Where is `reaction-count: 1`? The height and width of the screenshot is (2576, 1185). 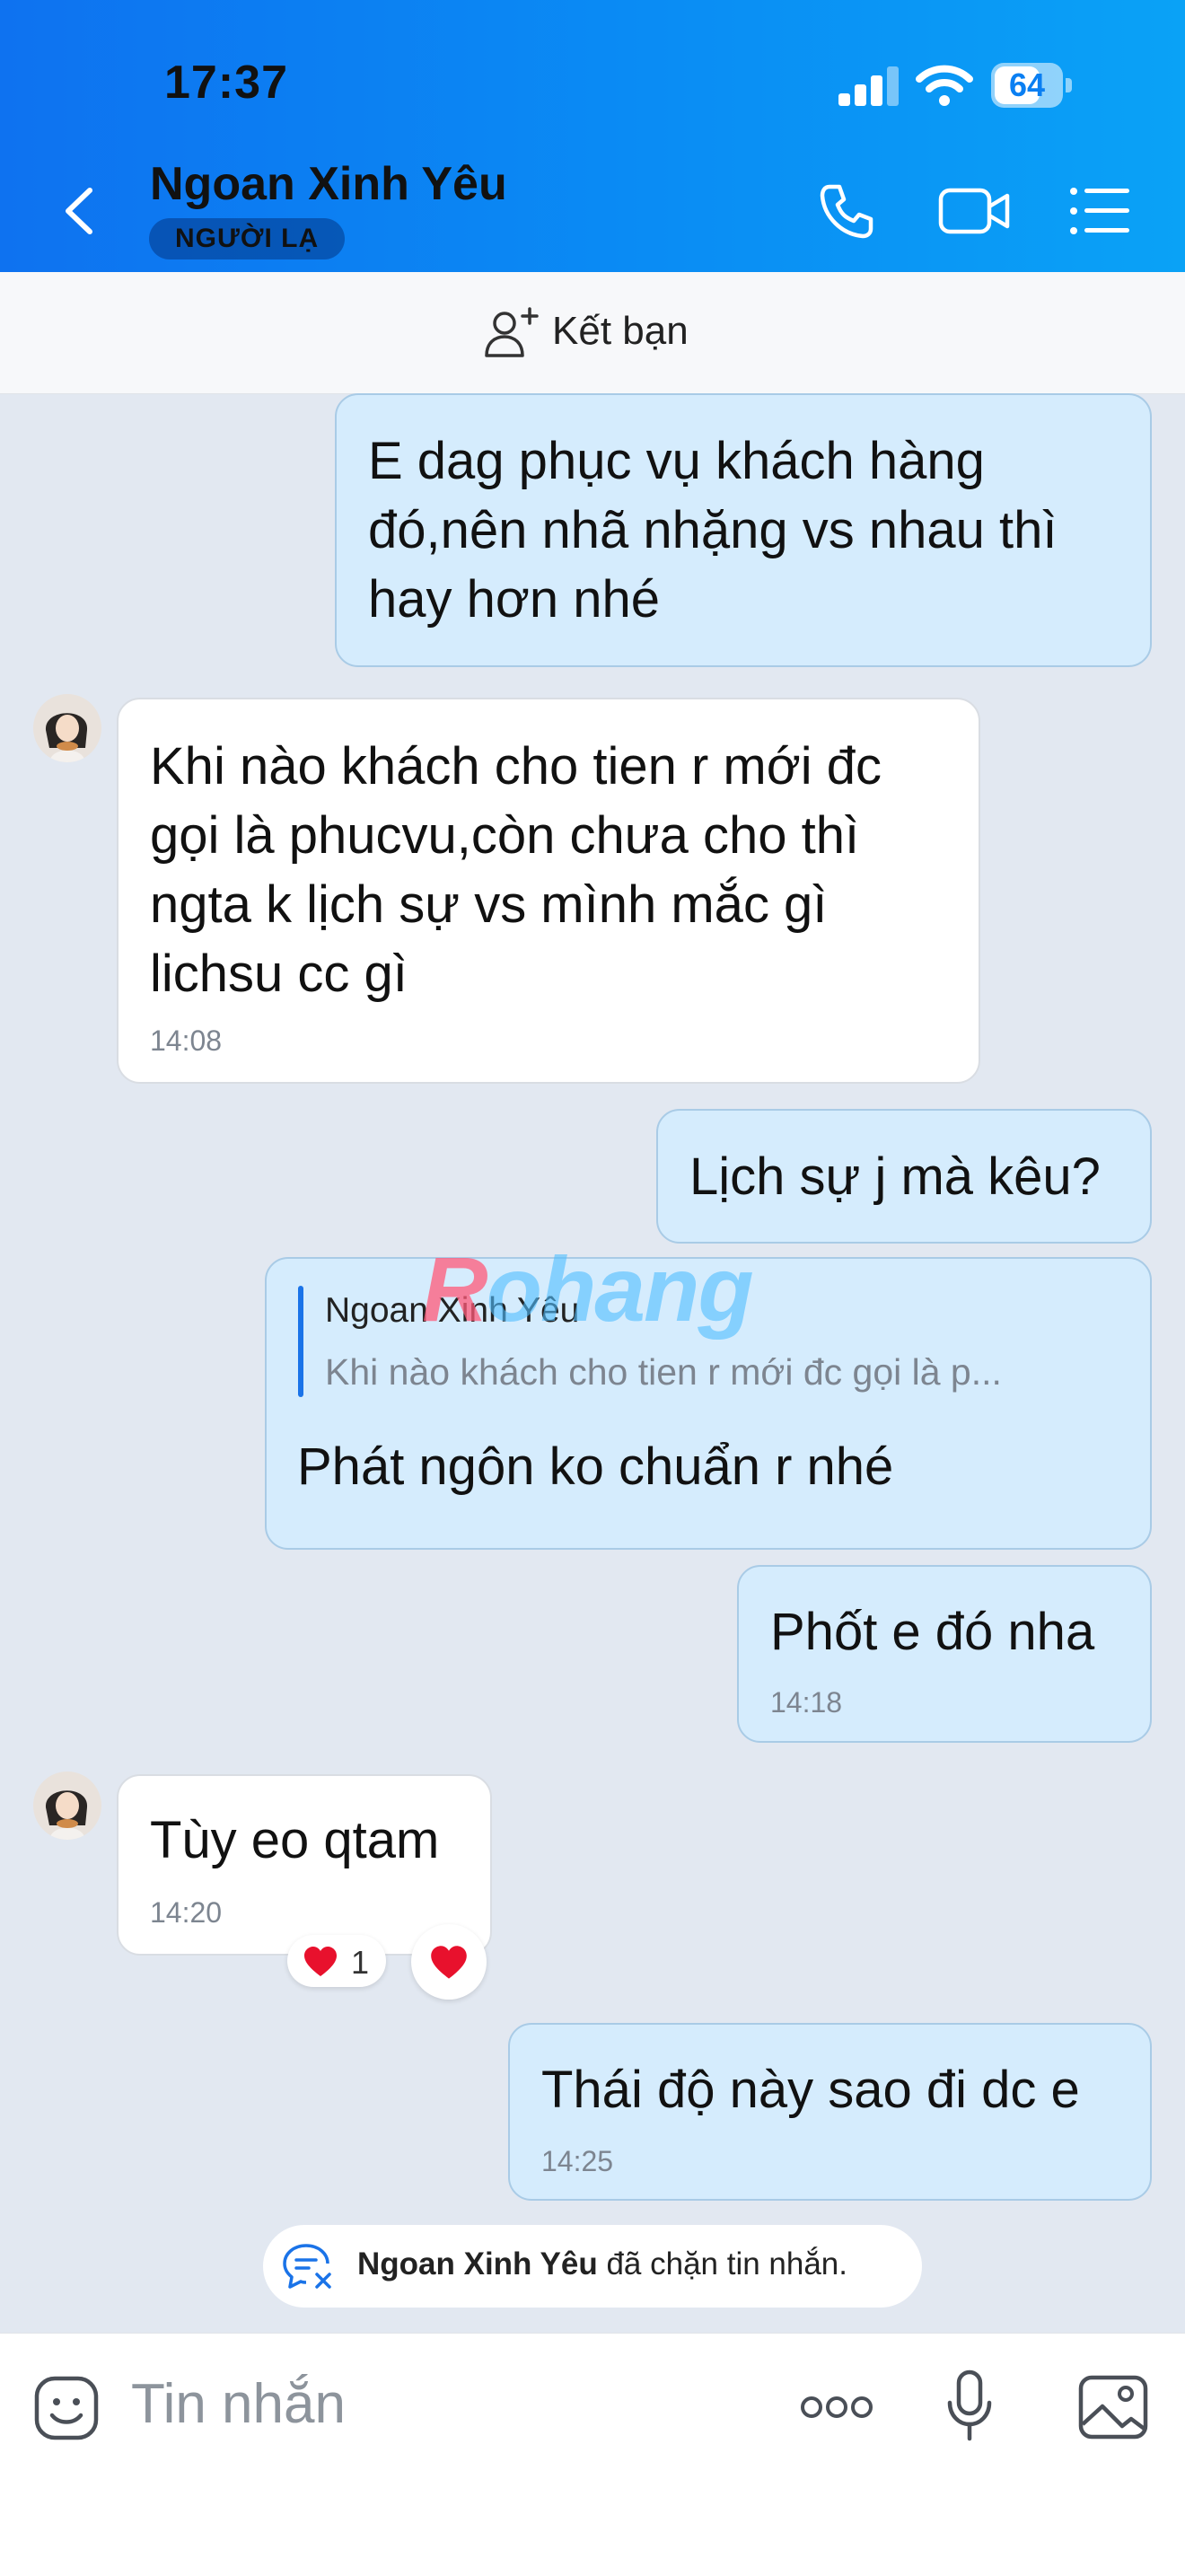
reaction-count: 1 is located at coordinates (360, 1962).